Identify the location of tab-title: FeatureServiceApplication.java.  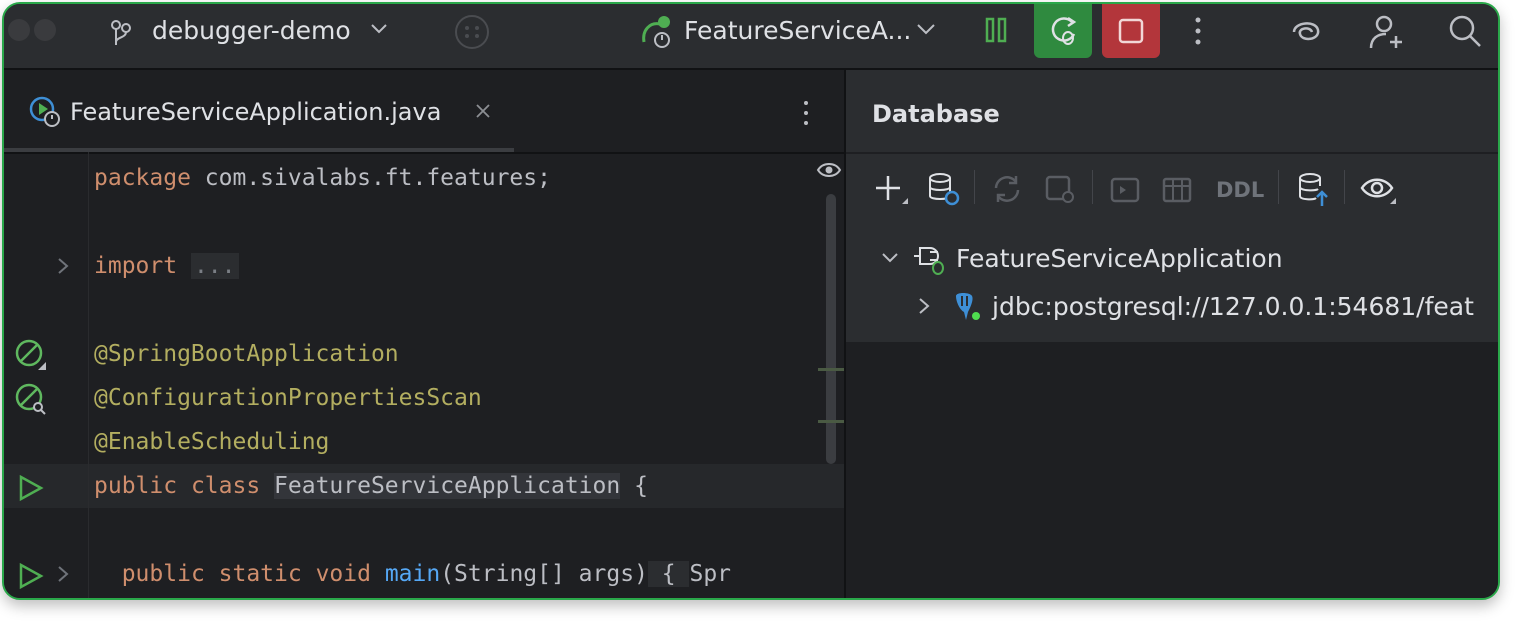
(256, 112).